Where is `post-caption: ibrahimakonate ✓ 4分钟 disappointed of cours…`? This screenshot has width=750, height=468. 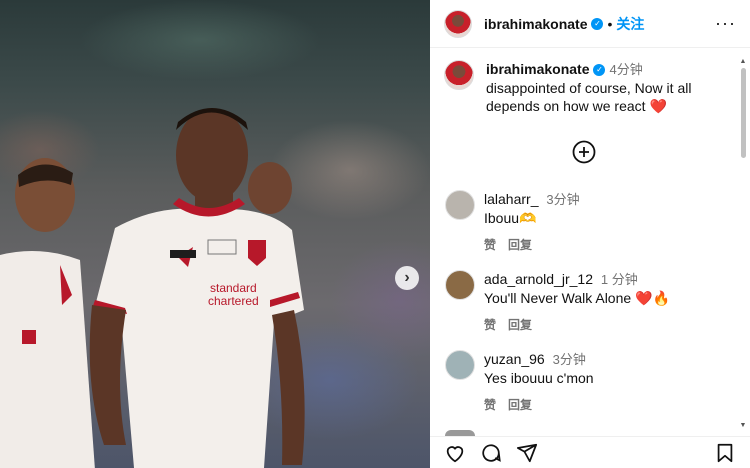
post-caption: ibrahimakonate ✓ 4分钟 disappointed of cours… is located at coordinates (589, 87).